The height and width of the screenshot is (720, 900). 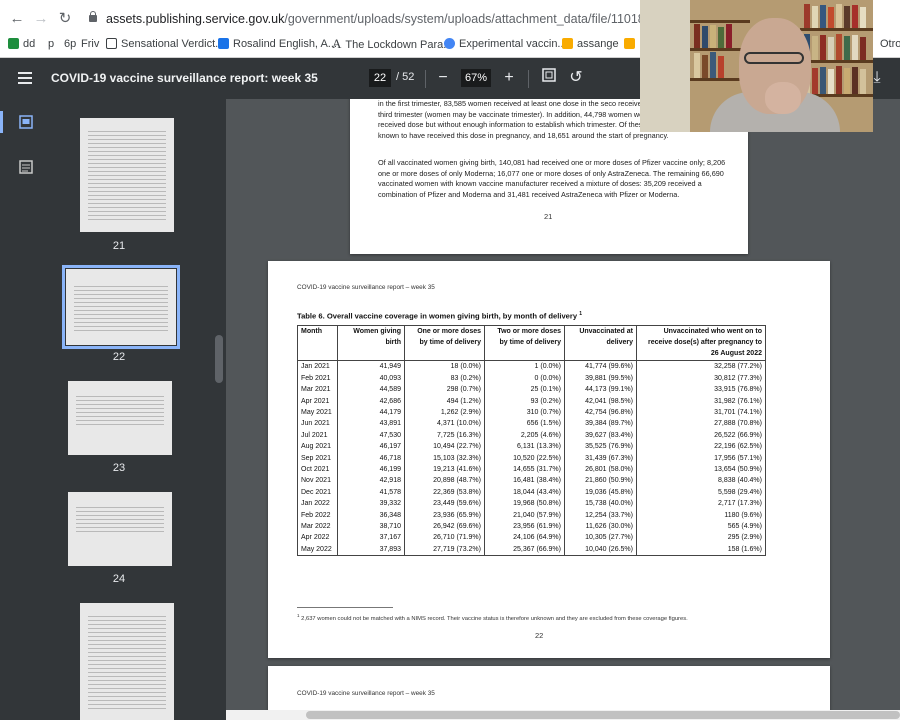 What do you see at coordinates (600, 515) in the screenshot?
I see `table-cell: 12,254 (33.7%)` at bounding box center [600, 515].